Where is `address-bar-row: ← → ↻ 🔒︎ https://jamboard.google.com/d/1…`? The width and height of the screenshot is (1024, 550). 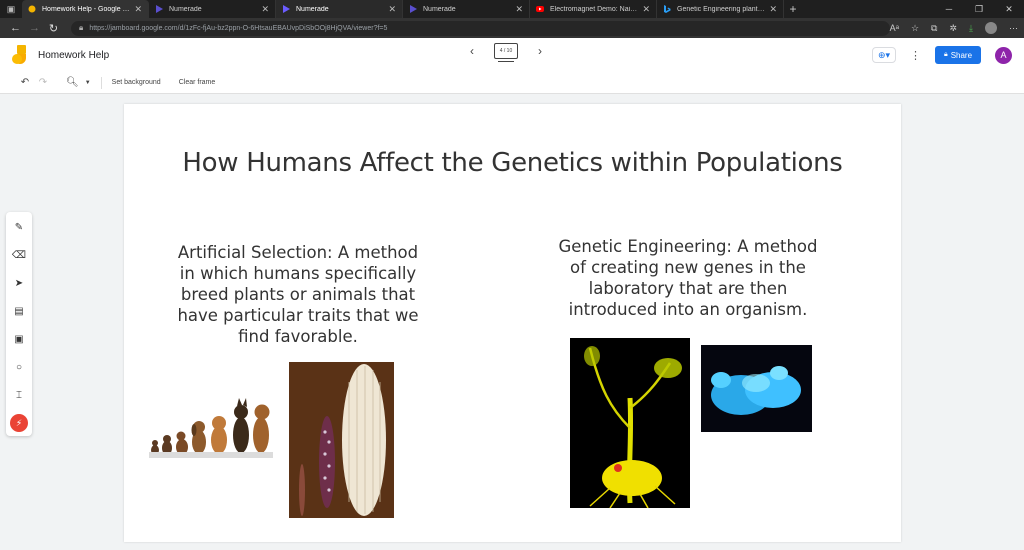
address-bar-row: ← → ↻ 🔒︎ https://jamboard.google.com/d/1… is located at coordinates (512, 28).